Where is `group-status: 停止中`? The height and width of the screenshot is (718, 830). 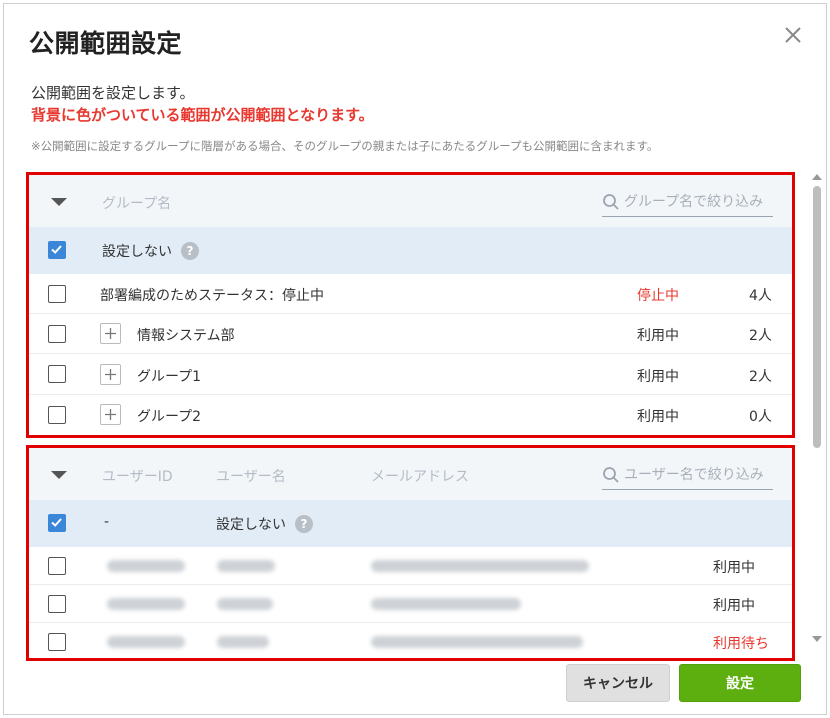 group-status: 停止中 is located at coordinates (658, 296).